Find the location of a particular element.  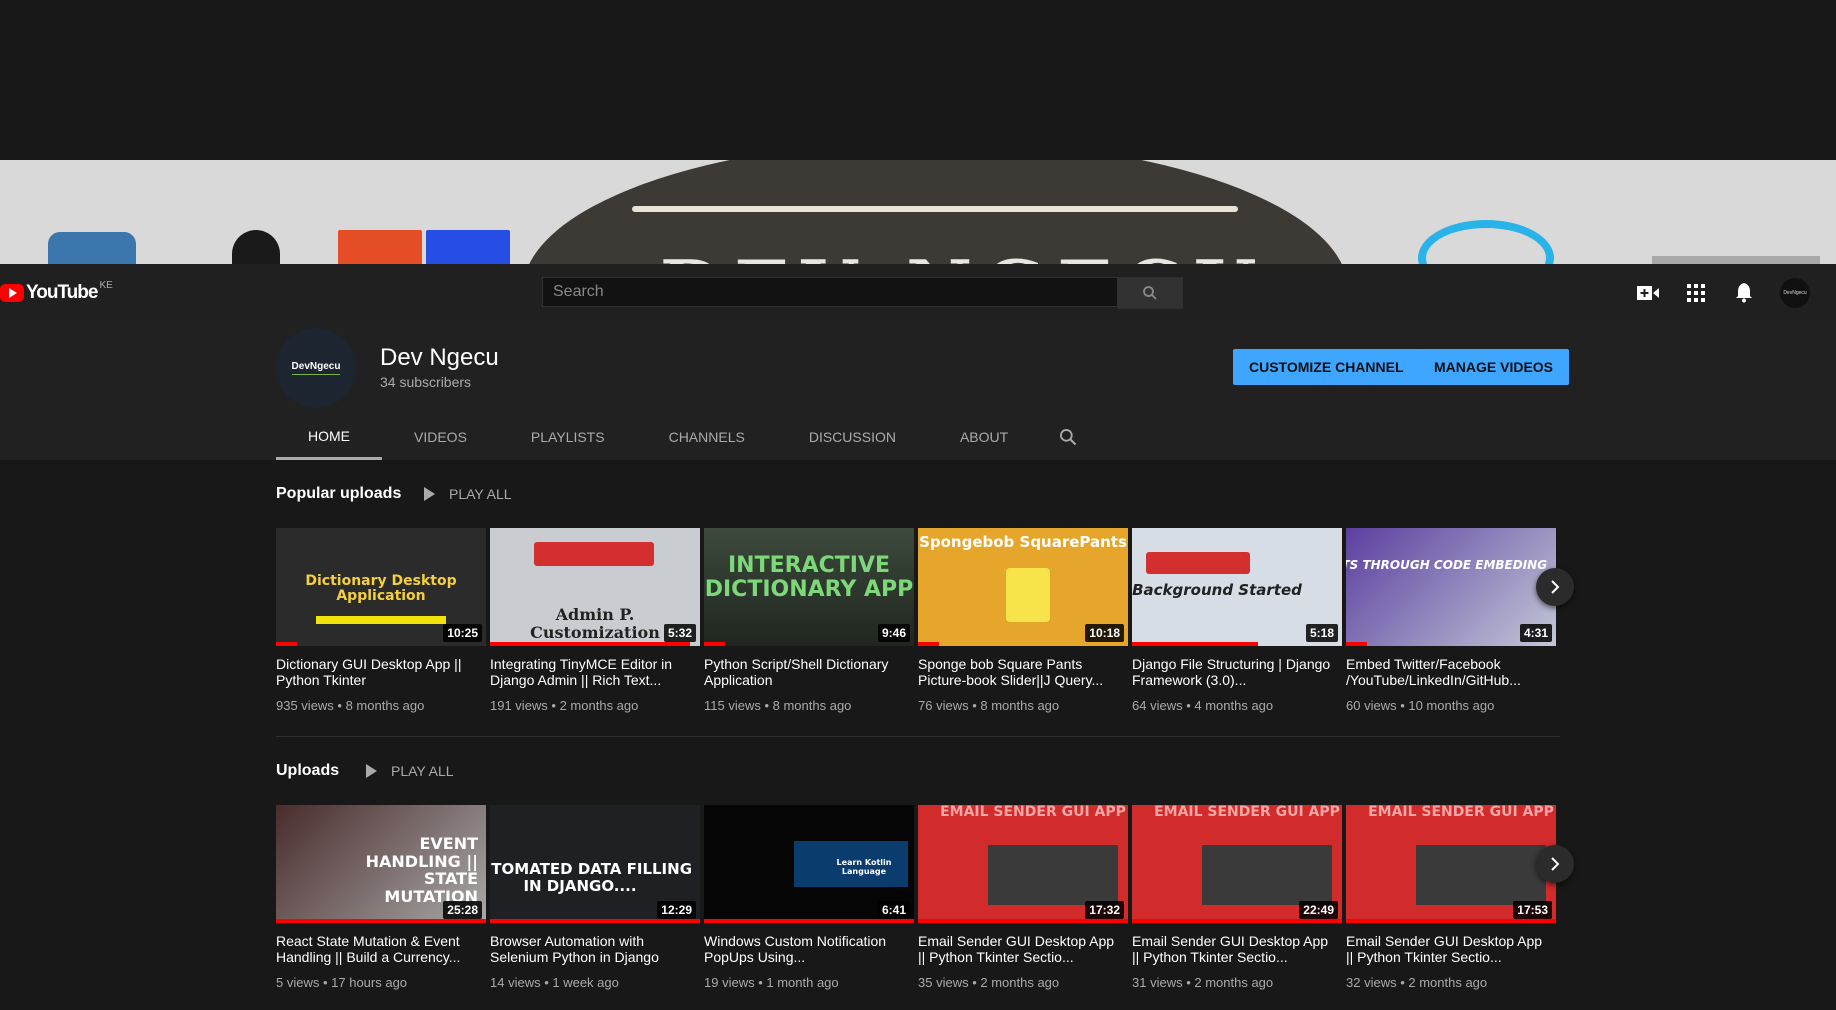

apps-grid-icon is located at coordinates (1696, 293).